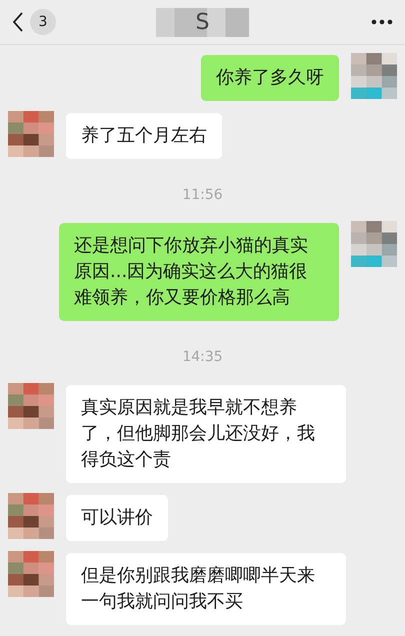 This screenshot has height=636, width=405. What do you see at coordinates (18, 22) in the screenshot?
I see `back-icon` at bounding box center [18, 22].